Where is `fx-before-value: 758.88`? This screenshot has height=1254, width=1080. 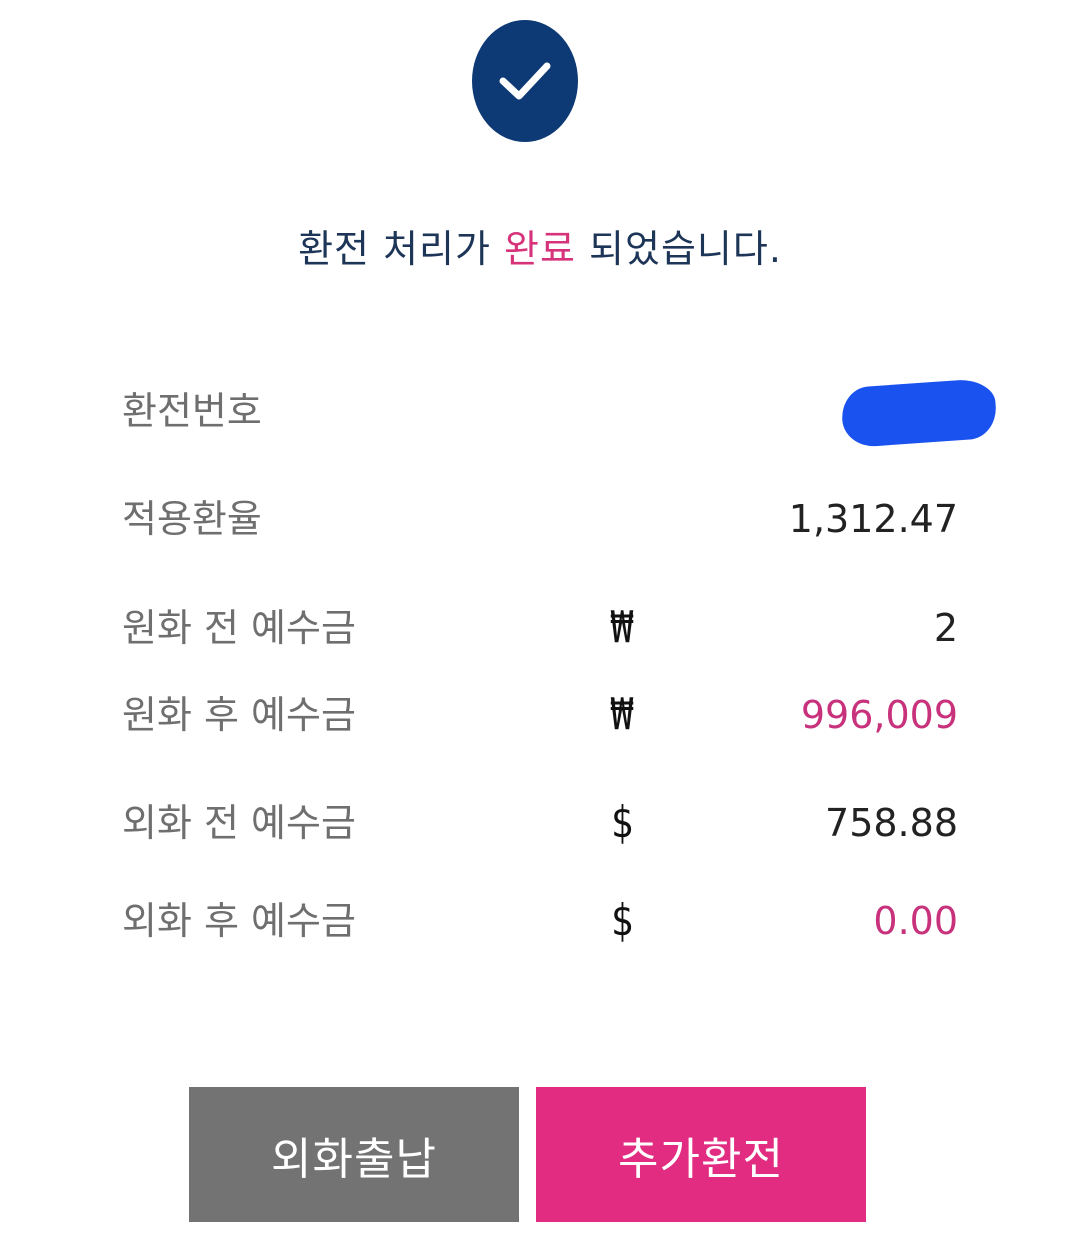 fx-before-value: 758.88 is located at coordinates (891, 823).